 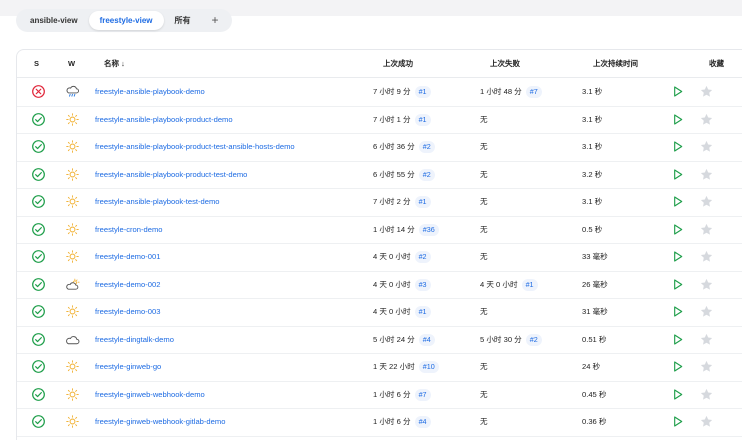 I want to click on col-last-success: 上次成功, so click(x=398, y=63).